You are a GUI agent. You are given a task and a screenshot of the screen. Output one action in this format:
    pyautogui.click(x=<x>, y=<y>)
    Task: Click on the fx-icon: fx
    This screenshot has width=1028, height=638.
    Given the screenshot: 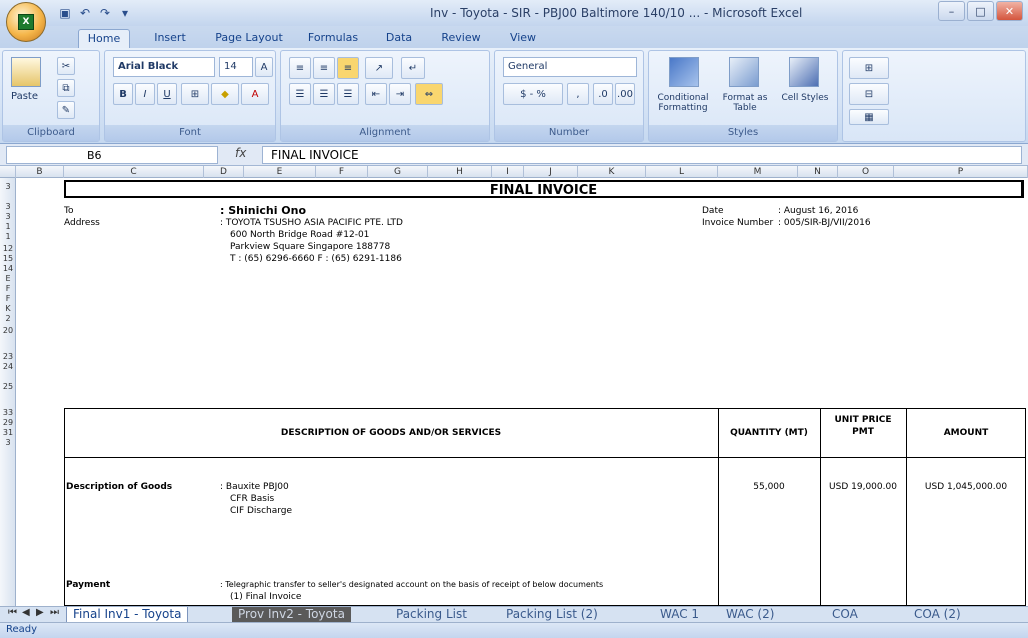 What is the action you would take?
    pyautogui.click(x=240, y=153)
    